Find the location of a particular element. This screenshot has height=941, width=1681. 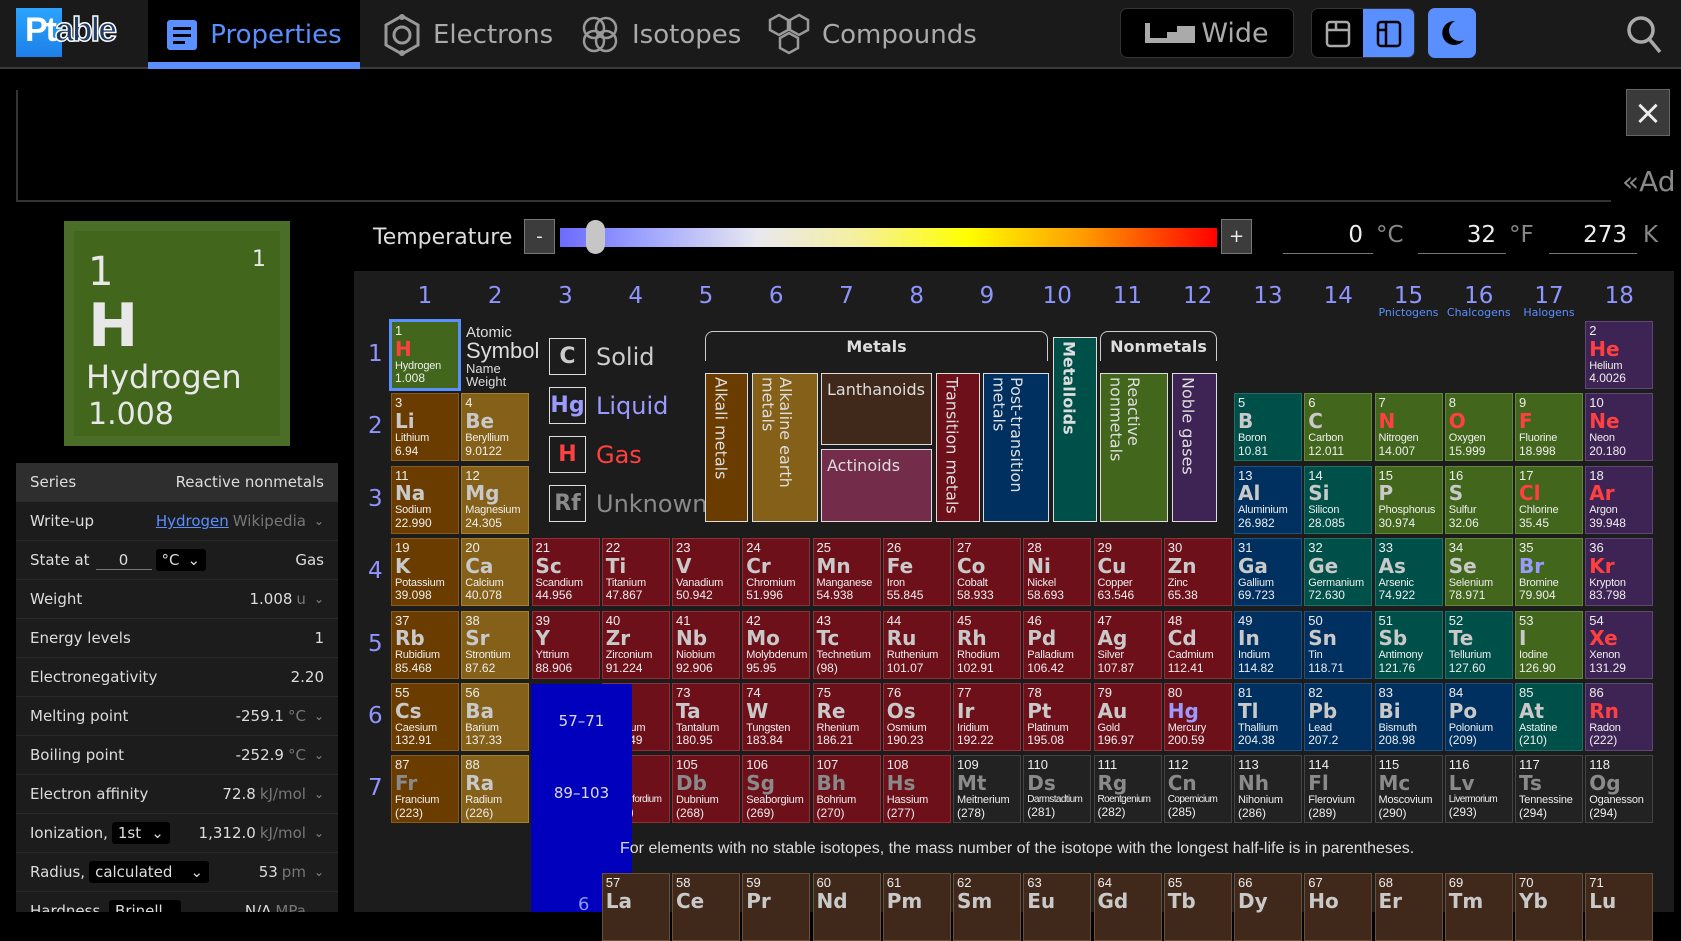

group-header: 6 is located at coordinates (776, 296).